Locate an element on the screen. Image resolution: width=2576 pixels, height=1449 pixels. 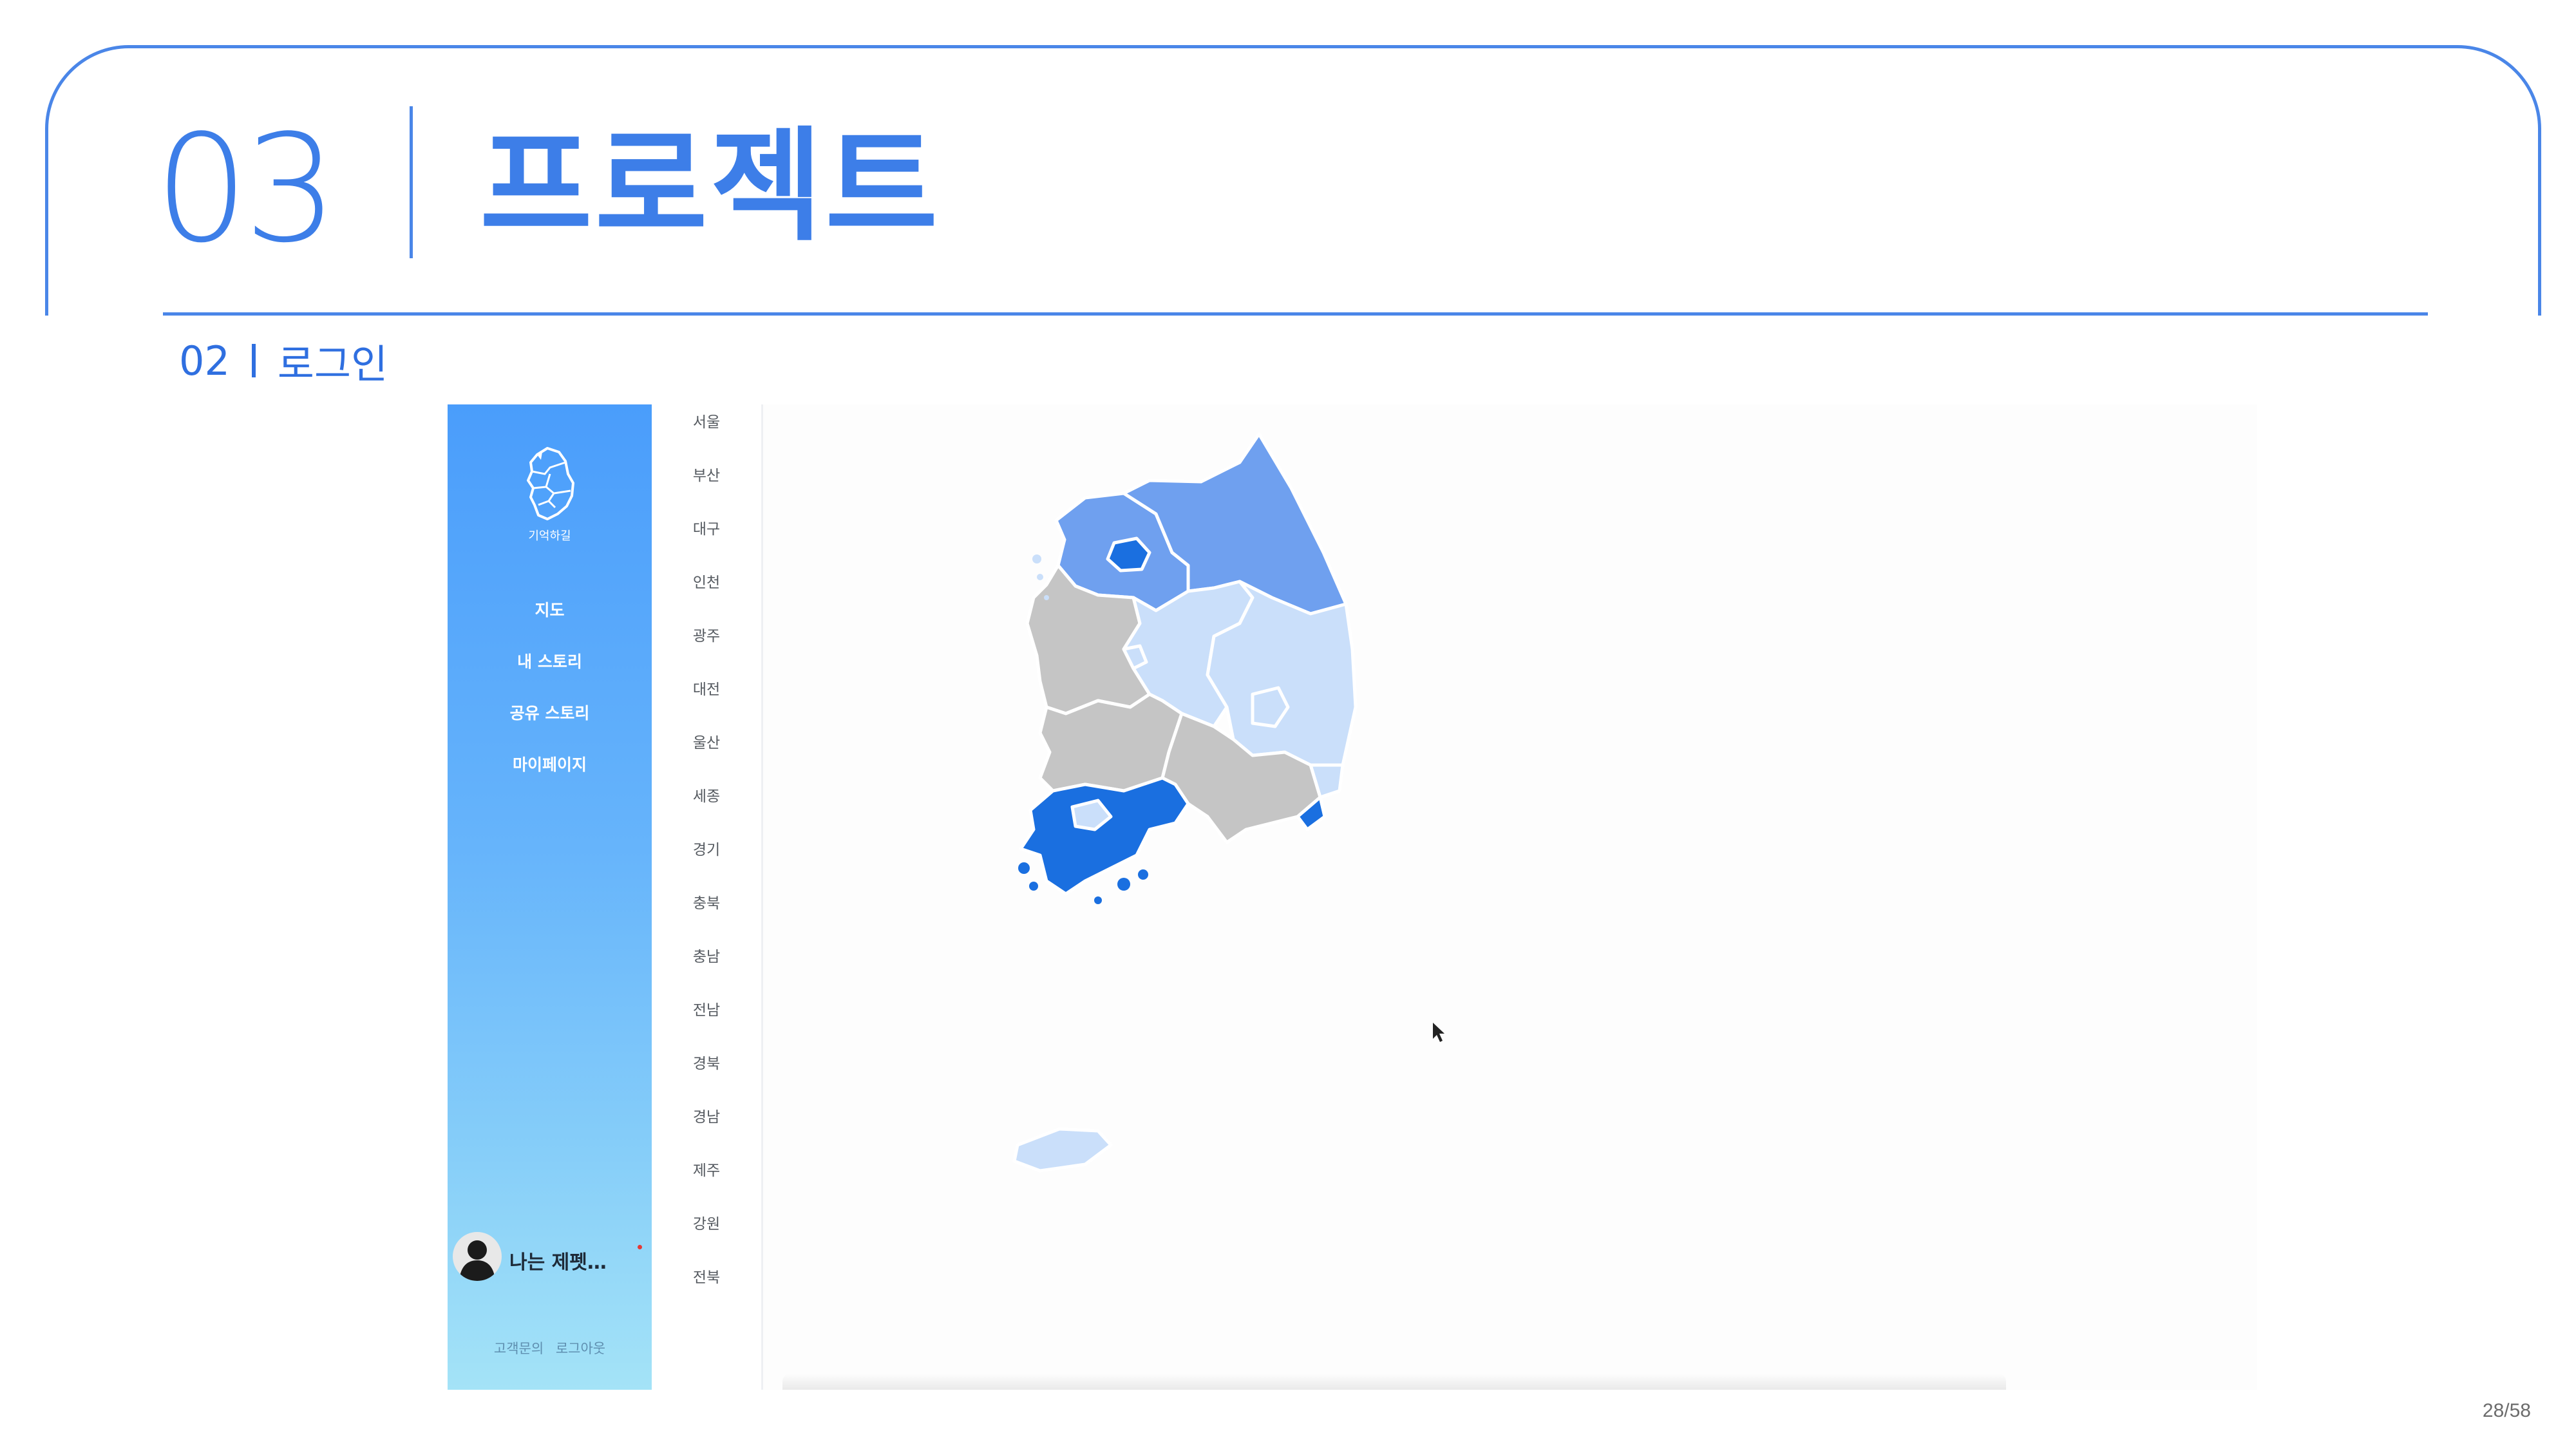
nav-shared-story: 공유 스토리 is located at coordinates (550, 713).